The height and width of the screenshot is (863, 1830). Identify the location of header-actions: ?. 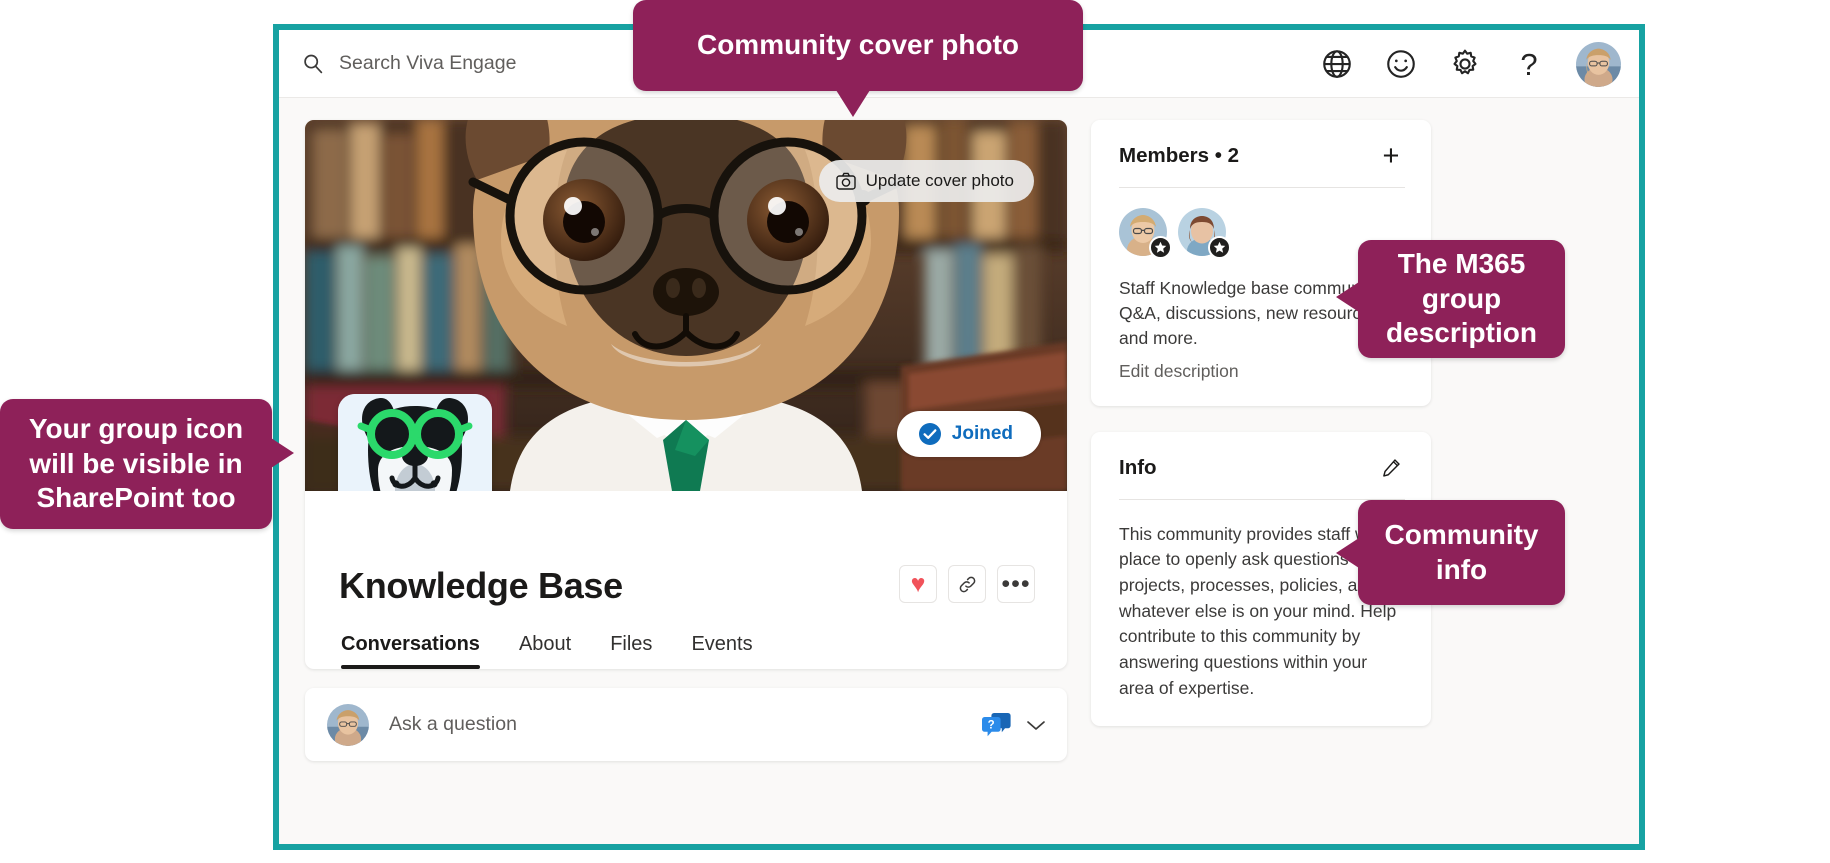
(1470, 64).